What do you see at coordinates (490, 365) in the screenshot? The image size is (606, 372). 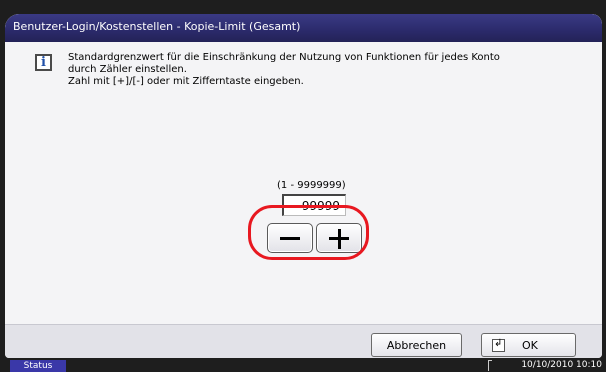 I see `status-marker-icon` at bounding box center [490, 365].